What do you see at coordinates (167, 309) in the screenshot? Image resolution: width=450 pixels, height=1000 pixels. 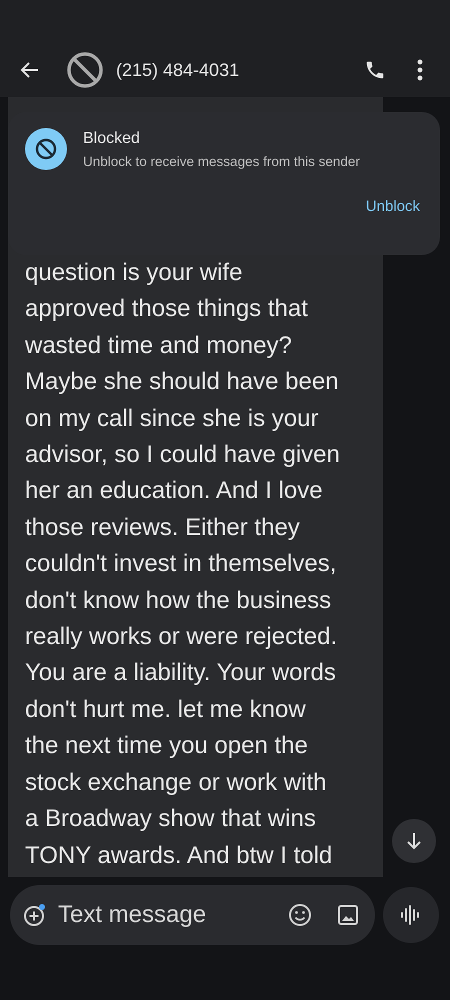 I see `message-text: approved those things that` at bounding box center [167, 309].